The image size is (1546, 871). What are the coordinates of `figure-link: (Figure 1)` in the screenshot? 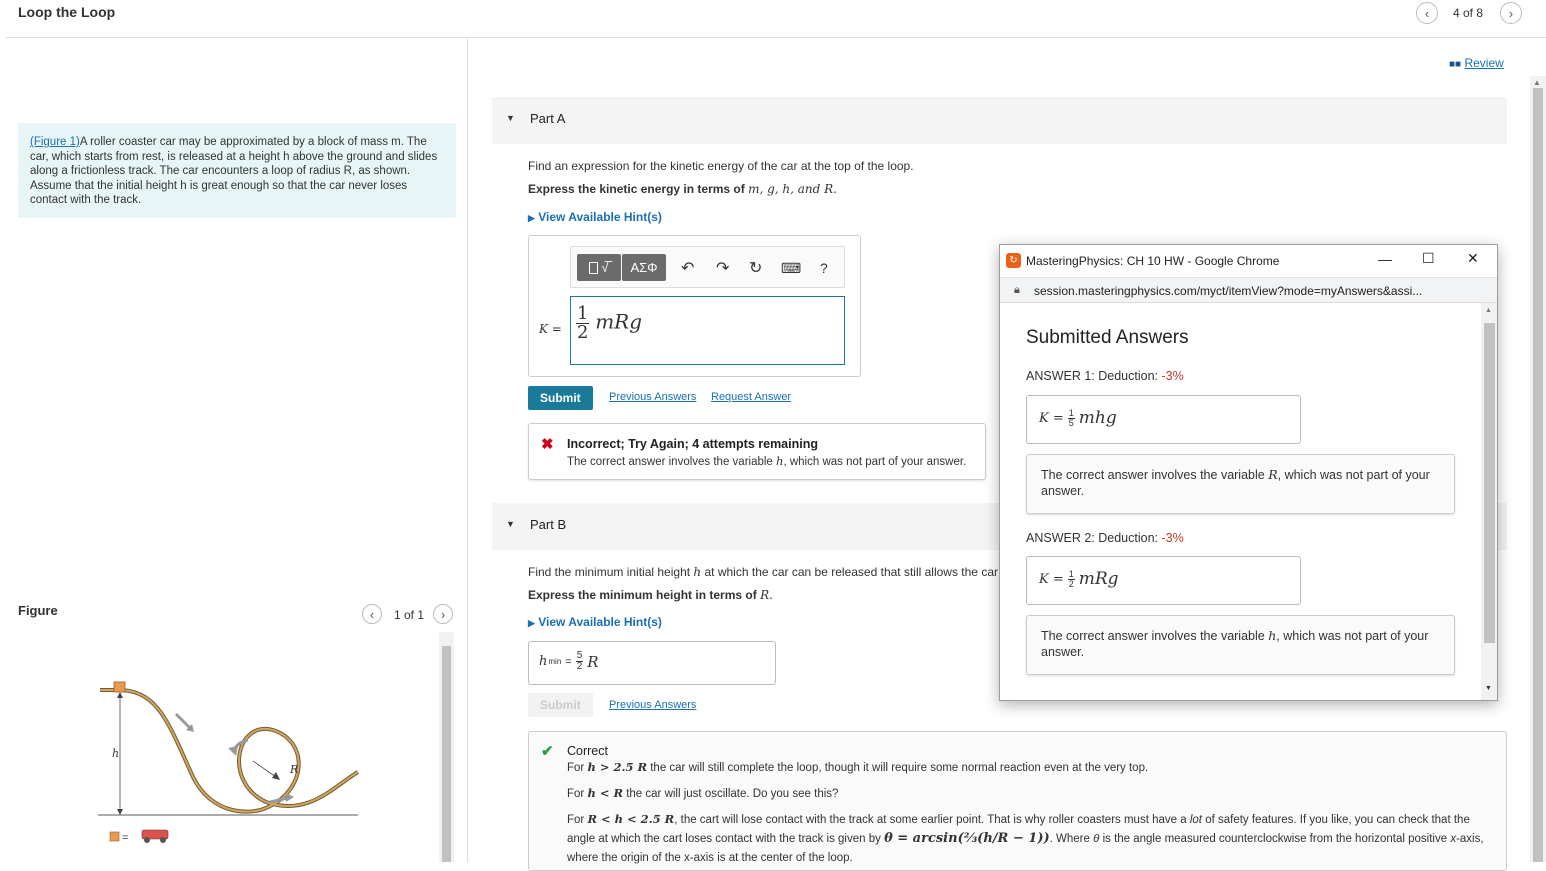 It's located at (55, 142).